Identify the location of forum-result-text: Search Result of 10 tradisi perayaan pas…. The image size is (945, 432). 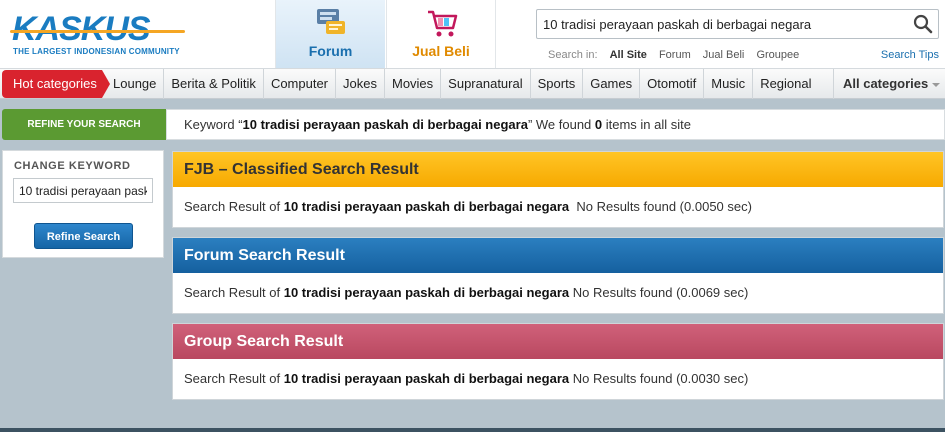
(558, 293).